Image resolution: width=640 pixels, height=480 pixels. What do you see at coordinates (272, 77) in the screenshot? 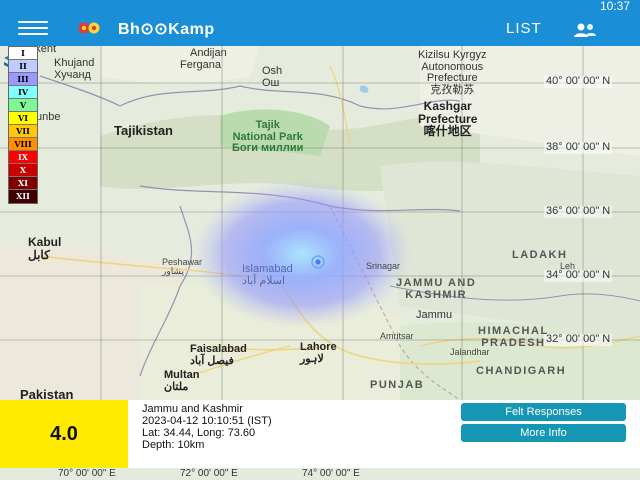
I see `map-label-osh: Osh Ош` at bounding box center [272, 77].